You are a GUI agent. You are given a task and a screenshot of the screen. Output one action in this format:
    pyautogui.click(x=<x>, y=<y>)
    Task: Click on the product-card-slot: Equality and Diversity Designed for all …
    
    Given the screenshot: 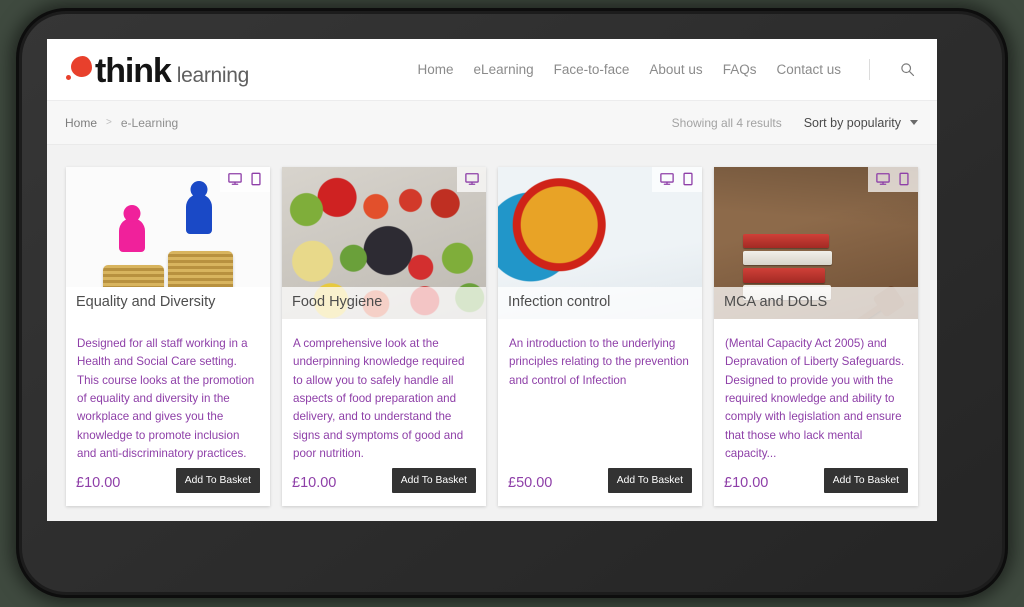 What is the action you would take?
    pyautogui.click(x=168, y=344)
    